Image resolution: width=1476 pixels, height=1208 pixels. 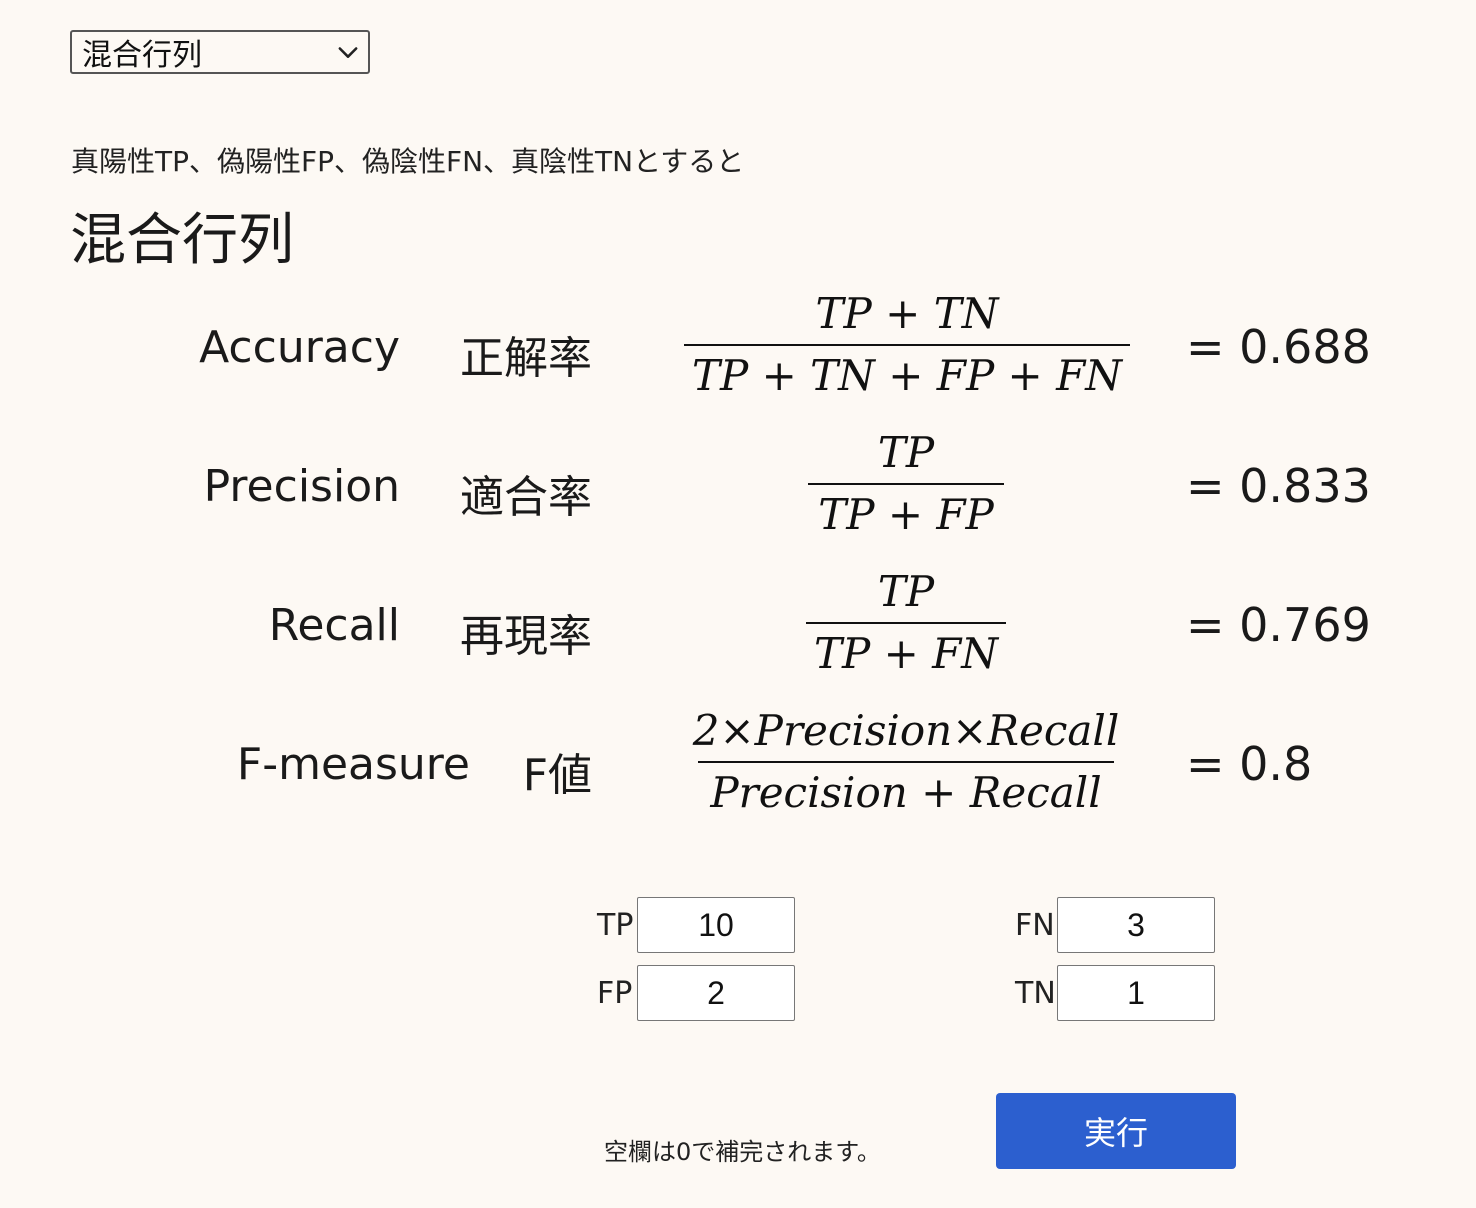 What do you see at coordinates (557, 775) in the screenshot?
I see `metric-ja-name: F値` at bounding box center [557, 775].